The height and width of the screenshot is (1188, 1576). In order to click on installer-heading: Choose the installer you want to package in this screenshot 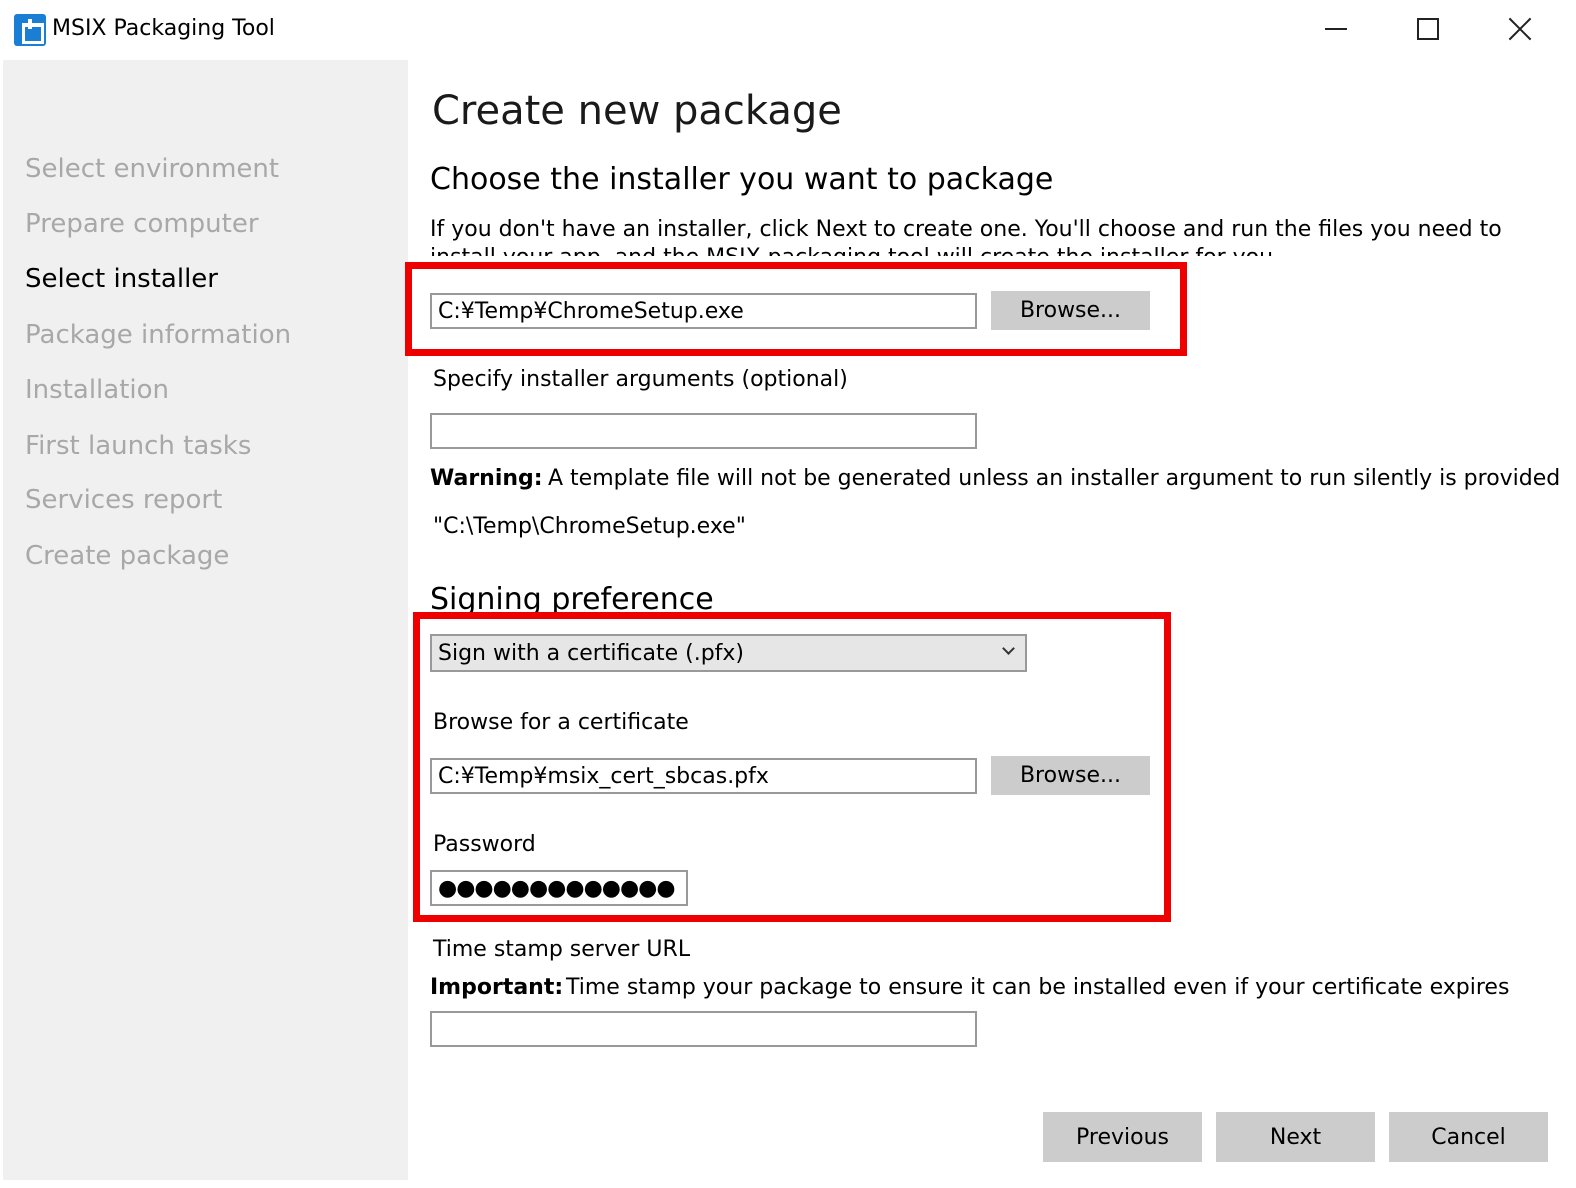, I will do `click(742, 179)`.